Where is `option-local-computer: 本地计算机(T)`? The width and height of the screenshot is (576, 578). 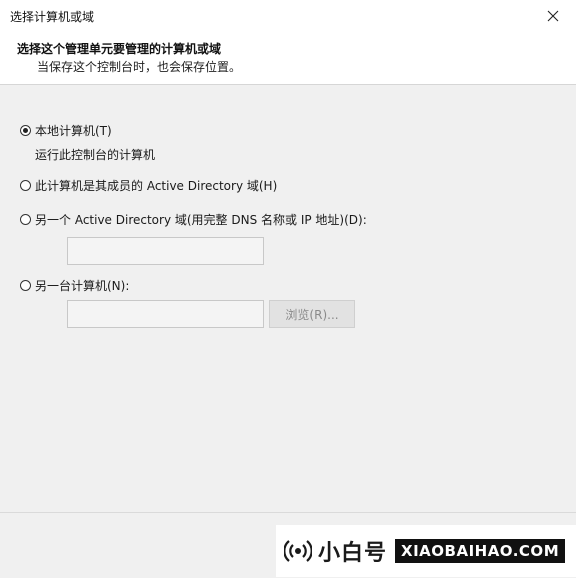 option-local-computer: 本地计算机(T) is located at coordinates (66, 130).